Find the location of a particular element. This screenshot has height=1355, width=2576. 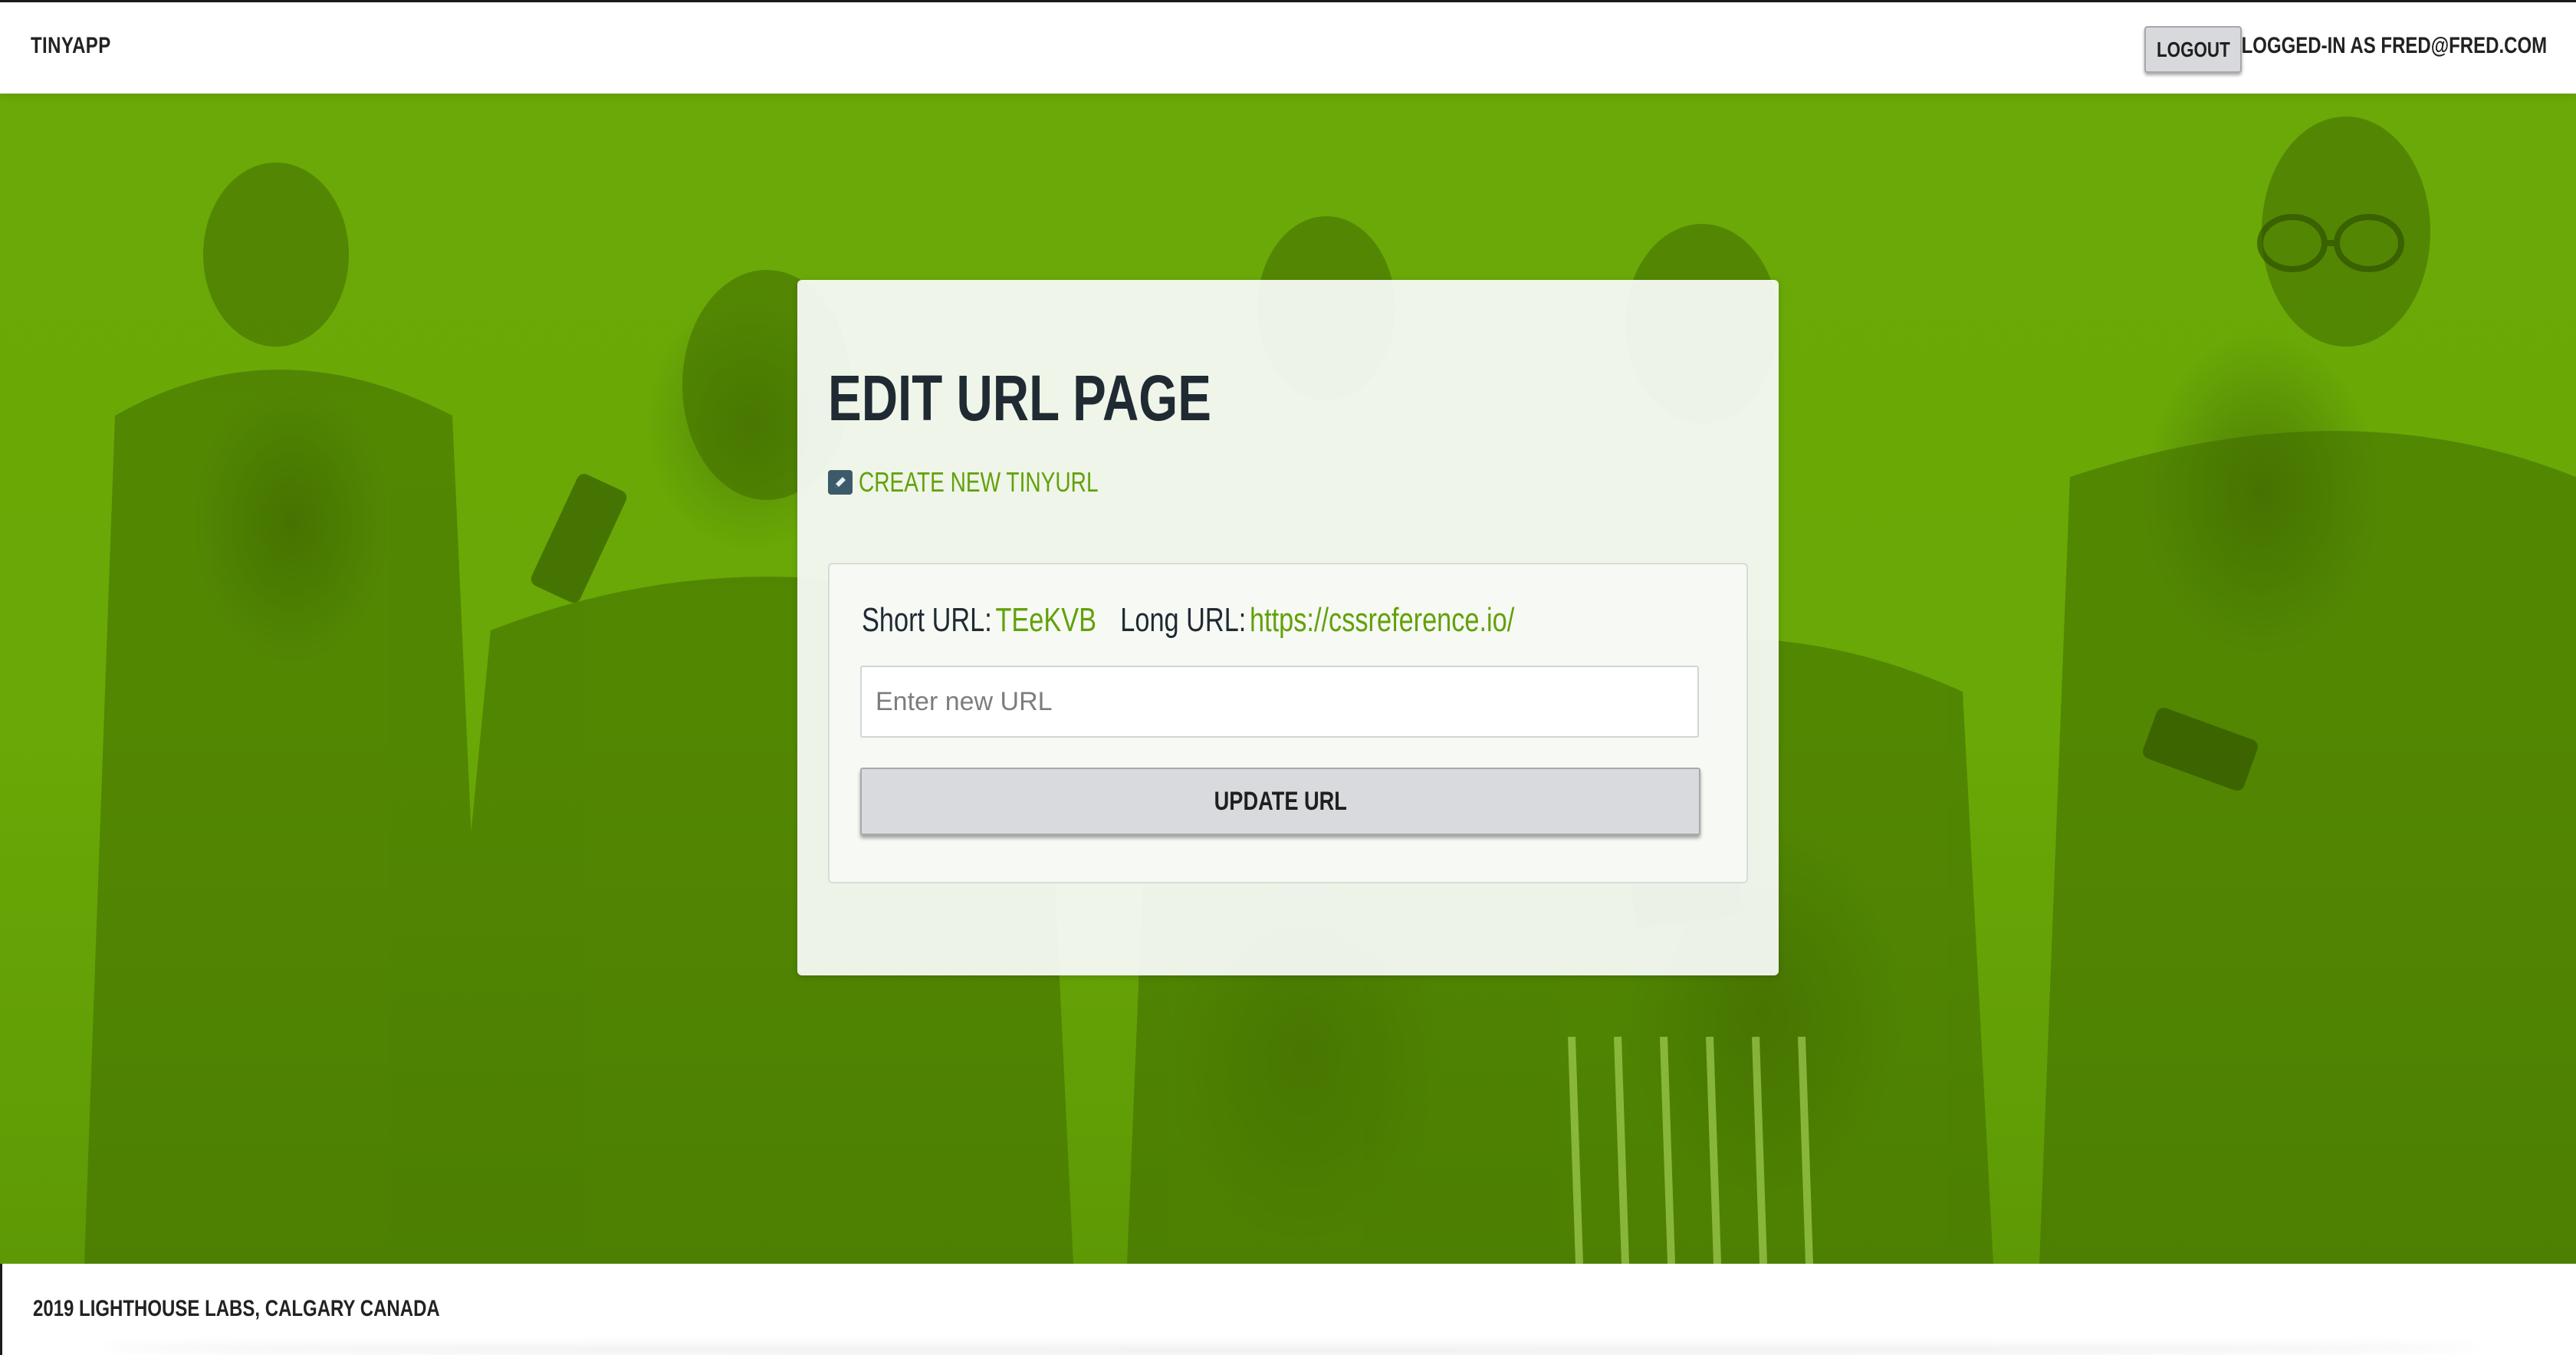

logout-button-label: LOGOUT is located at coordinates (2193, 49).